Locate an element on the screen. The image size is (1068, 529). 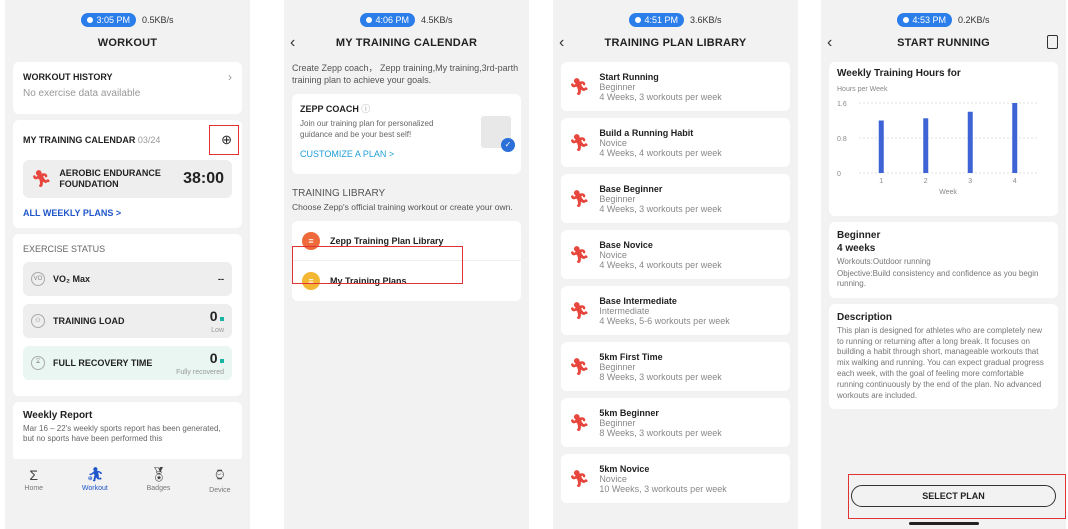
recovery-sub: Fully recovered is located at coordinates (200, 372).